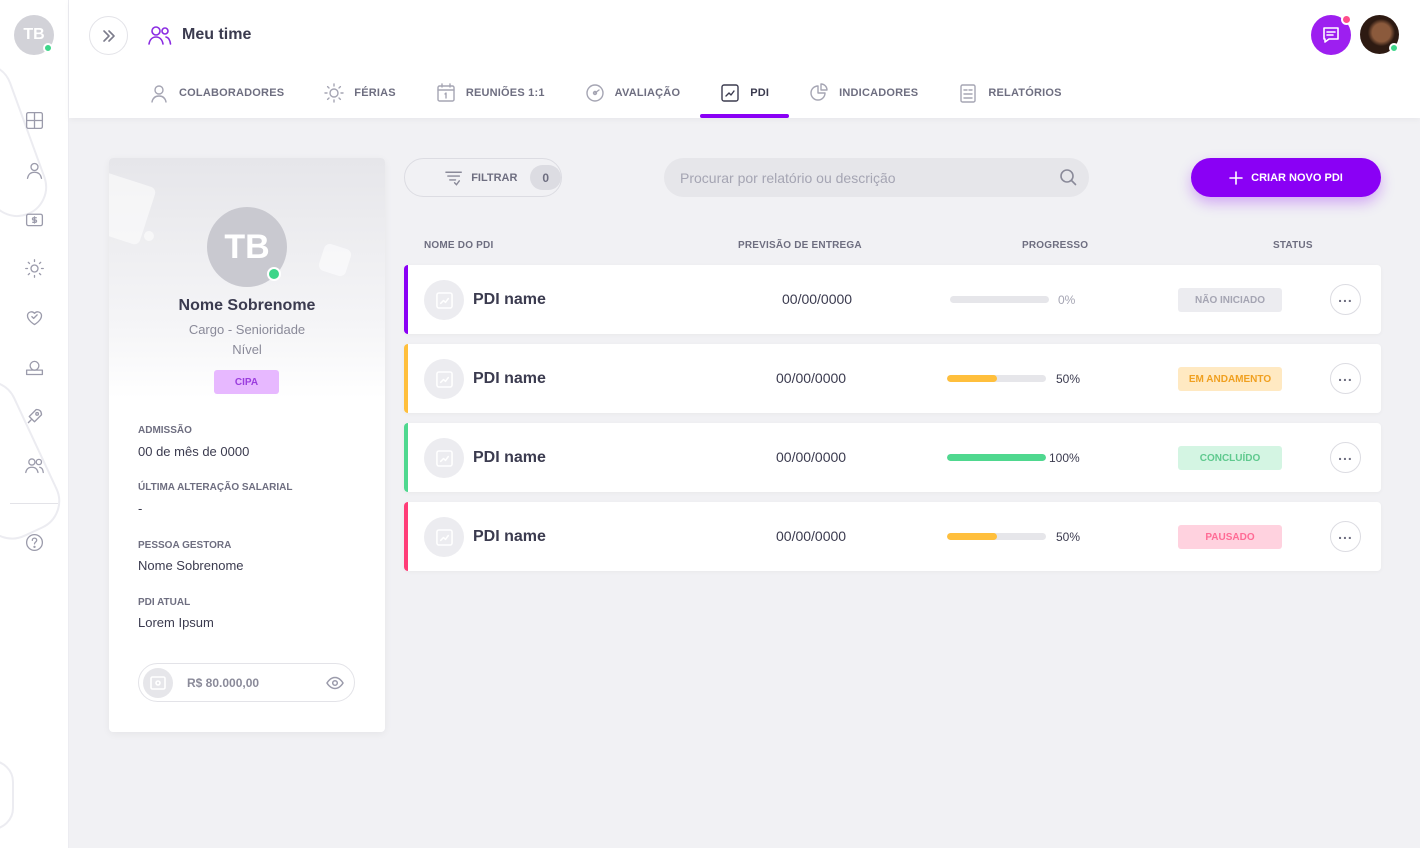 The image size is (1420, 848). I want to click on page-title-area: Meu time, so click(199, 35).